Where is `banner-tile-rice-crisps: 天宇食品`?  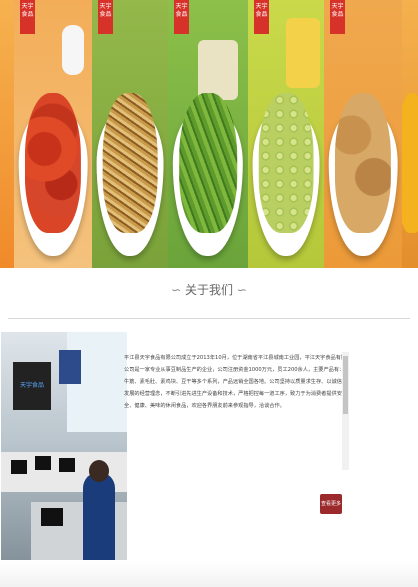
banner-tile-rice-crisps: 天宇食品 is located at coordinates (363, 134).